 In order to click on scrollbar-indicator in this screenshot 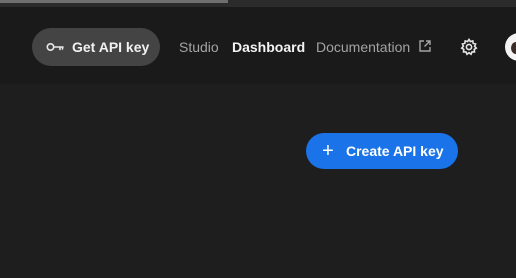, I will do `click(114, 1)`.